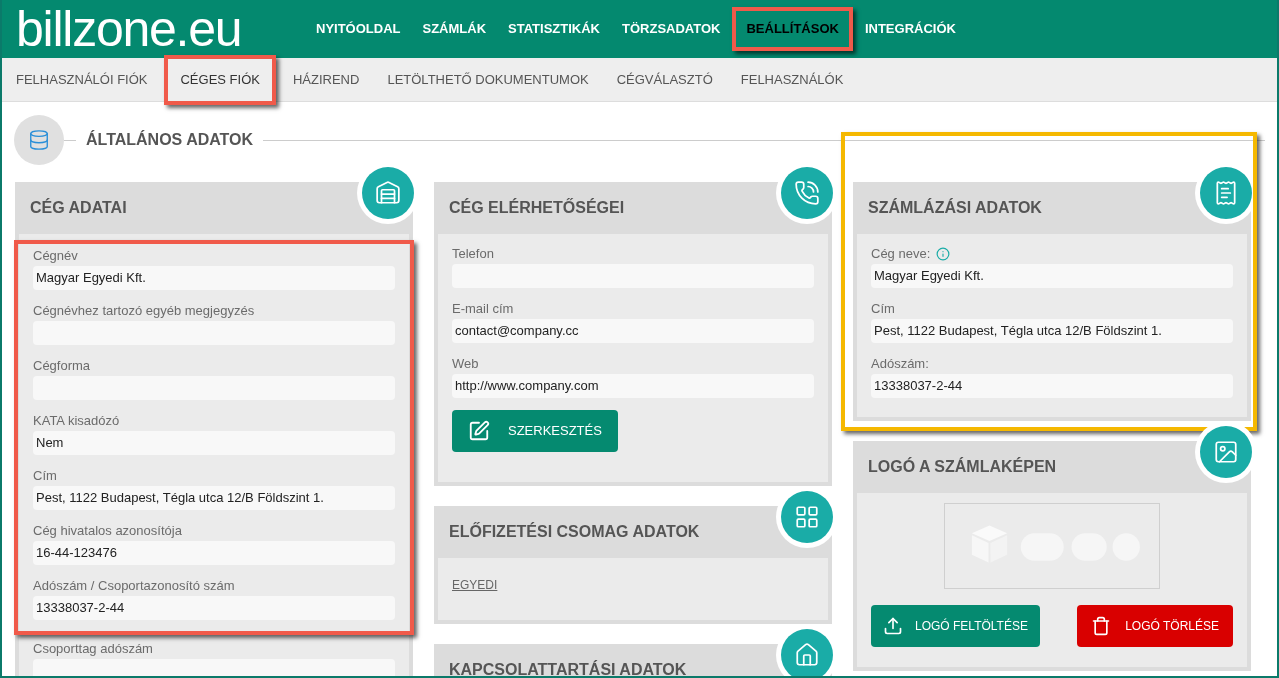  I want to click on image-icon, so click(1226, 452).